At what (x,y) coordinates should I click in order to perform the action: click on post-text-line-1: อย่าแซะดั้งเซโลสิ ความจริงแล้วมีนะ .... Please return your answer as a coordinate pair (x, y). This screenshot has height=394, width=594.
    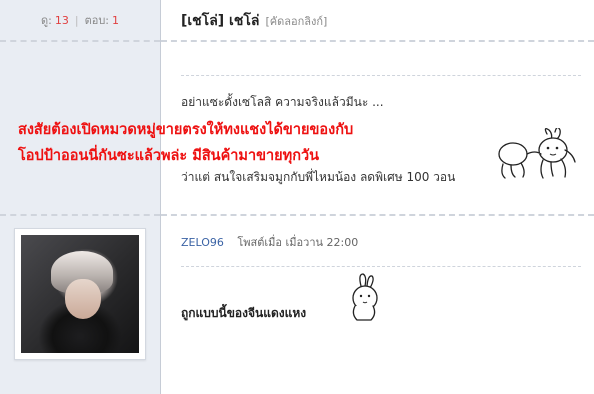
    Looking at the image, I should click on (282, 102).